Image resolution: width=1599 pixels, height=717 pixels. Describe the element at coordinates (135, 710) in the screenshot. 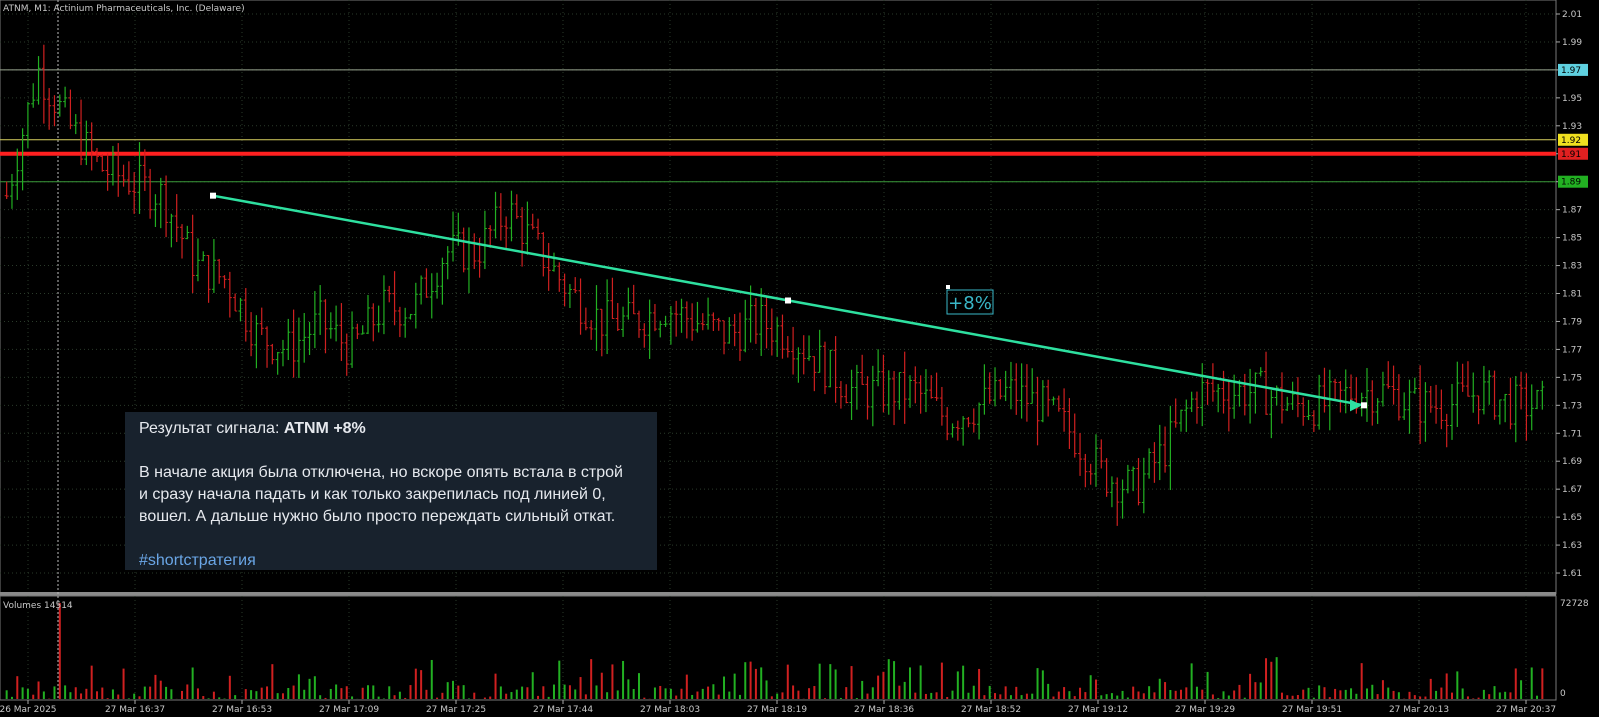

I see `time-tick-label: 27 Mar 16:37` at that location.